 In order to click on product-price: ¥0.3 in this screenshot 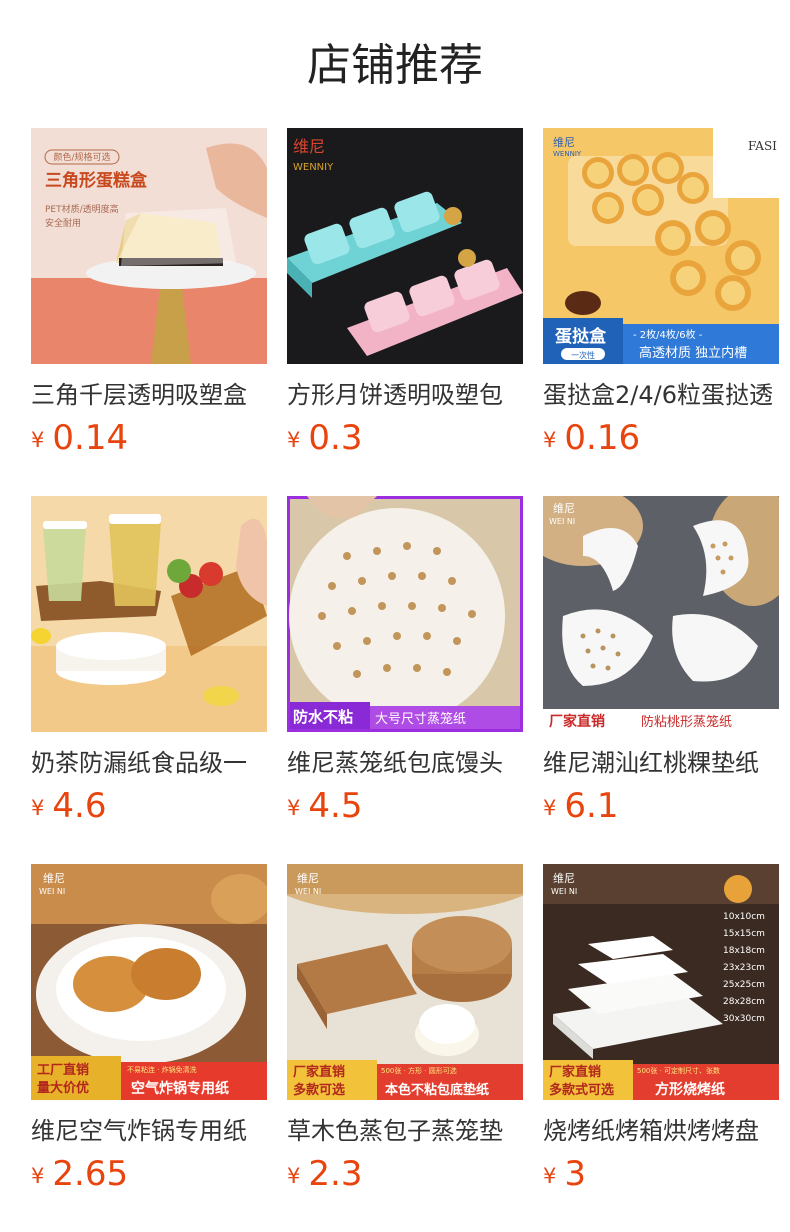, I will do `click(324, 438)`.